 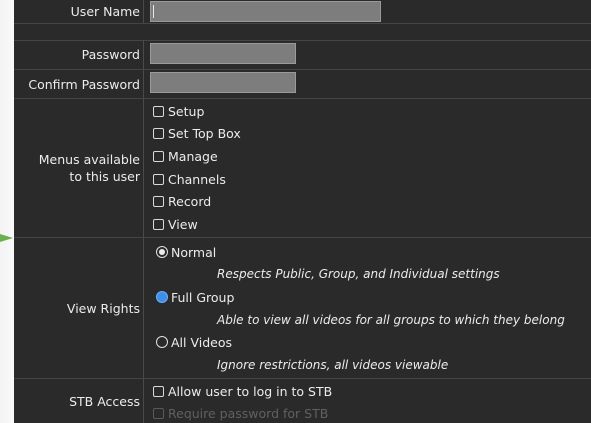 What do you see at coordinates (7, 211) in the screenshot?
I see `left-gutter` at bounding box center [7, 211].